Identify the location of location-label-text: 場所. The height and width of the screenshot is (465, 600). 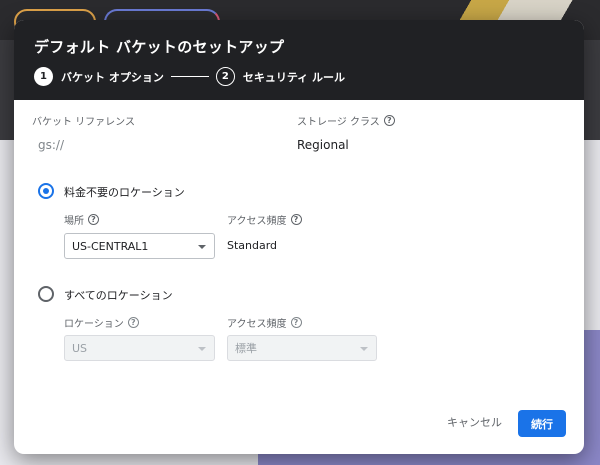
(74, 221).